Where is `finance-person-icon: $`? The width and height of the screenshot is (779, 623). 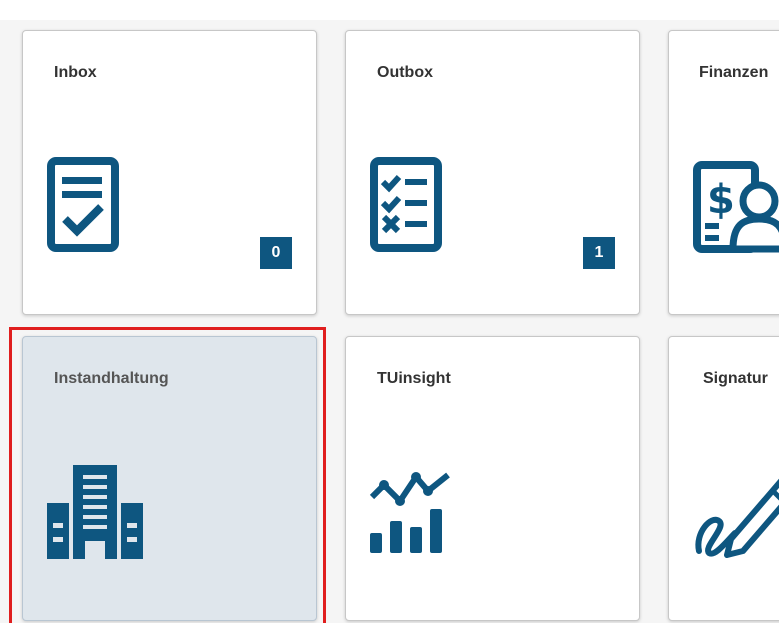
finance-person-icon: $ is located at coordinates (736, 207).